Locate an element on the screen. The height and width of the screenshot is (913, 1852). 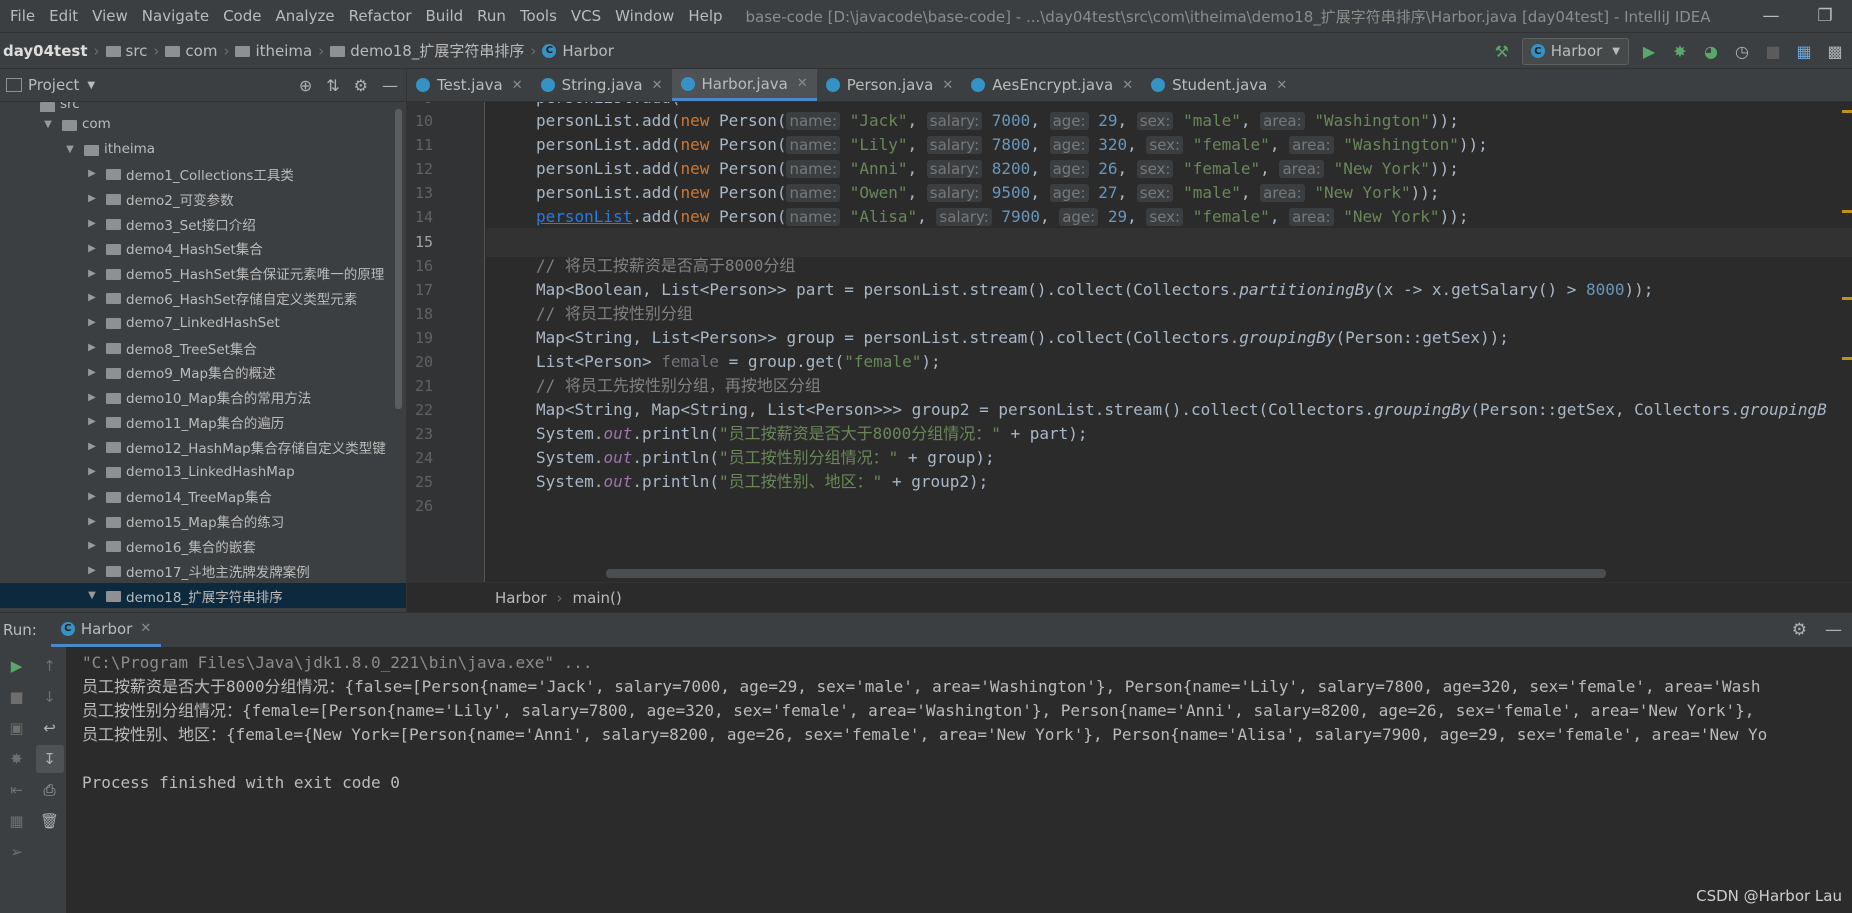
tree-item-package: ▶ demo3_Set接口介绍 is located at coordinates (203, 223).